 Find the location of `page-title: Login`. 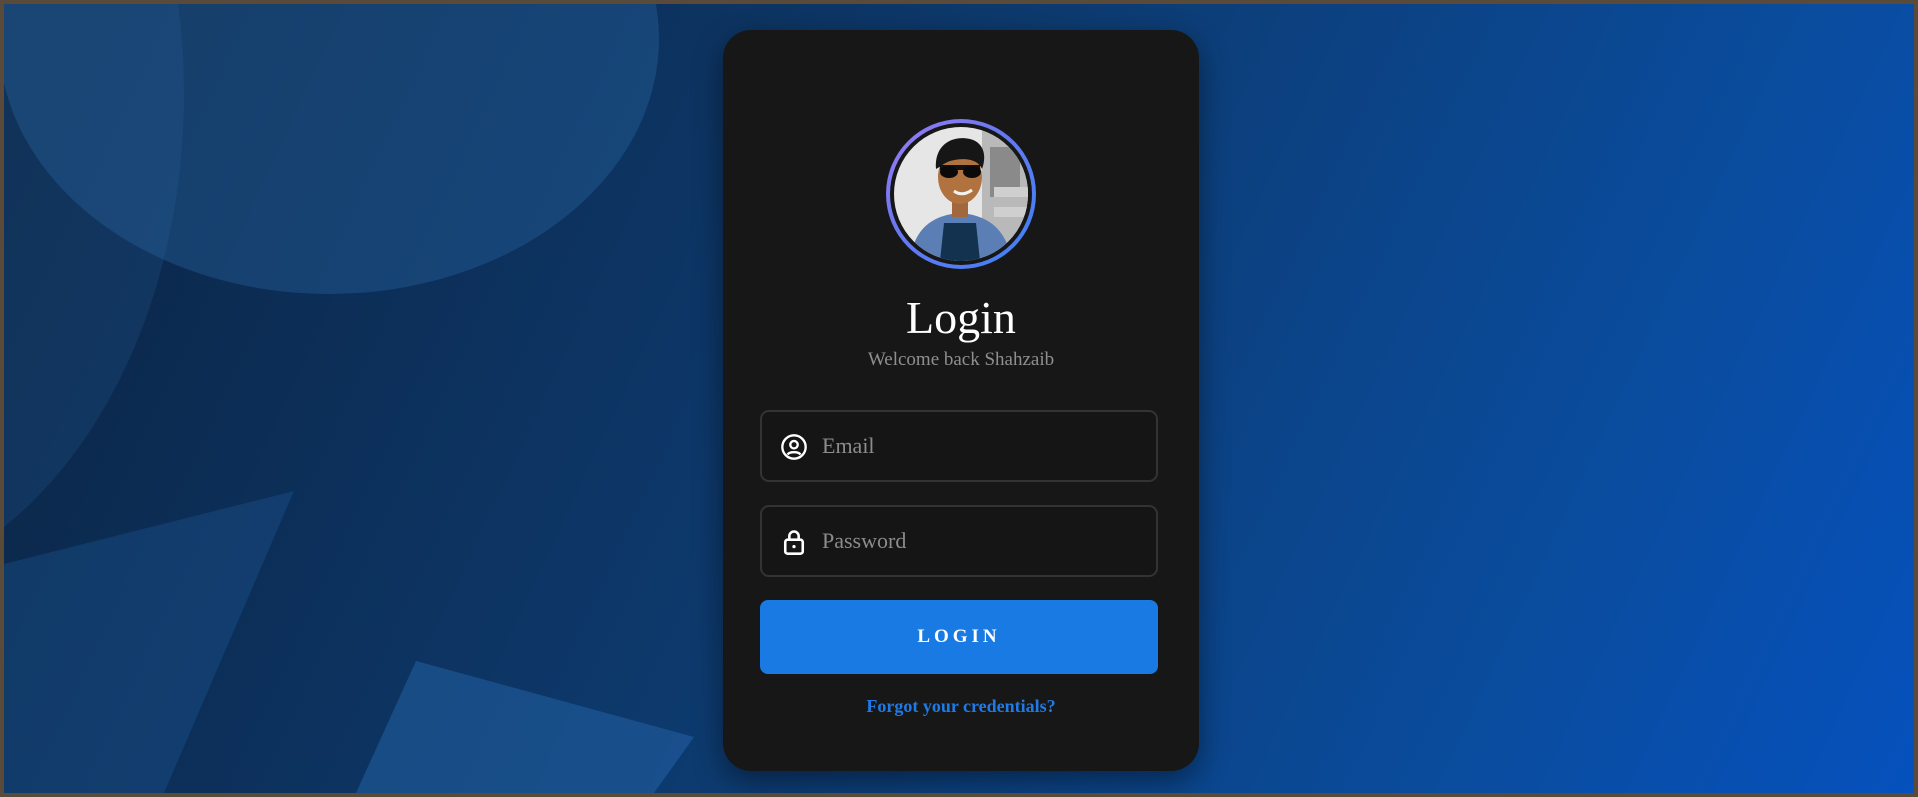

page-title: Login is located at coordinates (961, 317).